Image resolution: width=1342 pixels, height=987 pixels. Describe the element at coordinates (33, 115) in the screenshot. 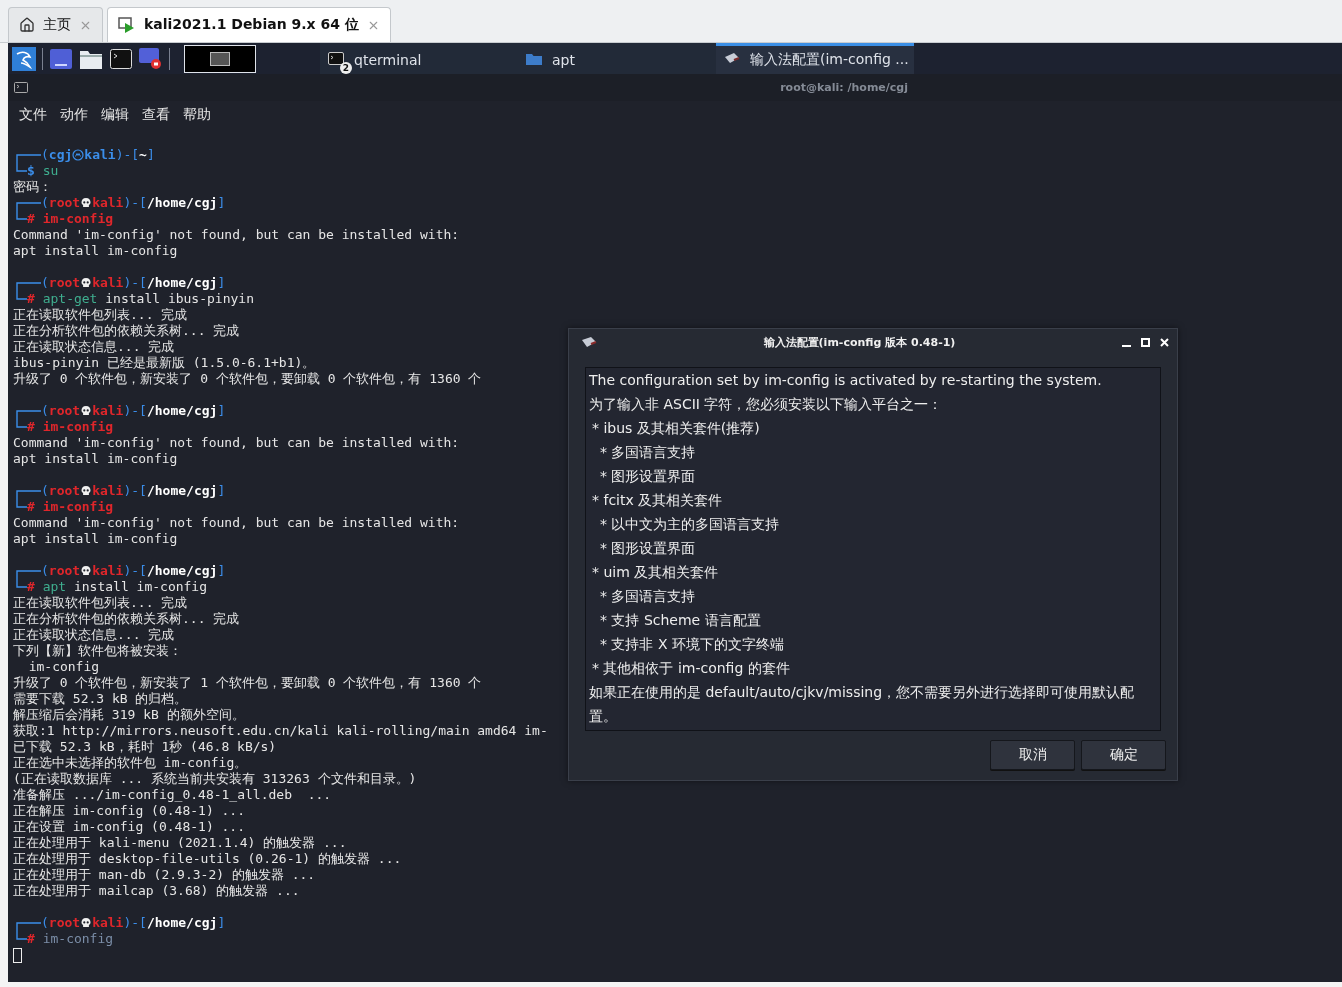

I see `menu-item: 文件` at that location.